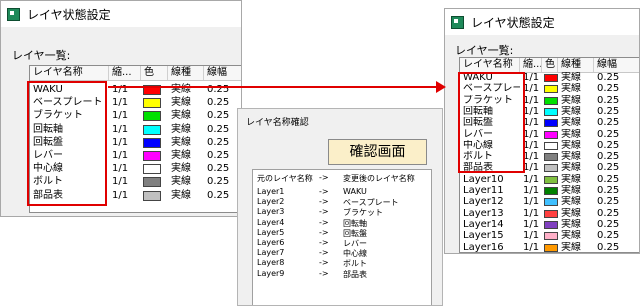 This screenshot has height=306, width=640. Describe the element at coordinates (277, 123) in the screenshot. I see `dialog-title: レイヤ名称確認` at that location.